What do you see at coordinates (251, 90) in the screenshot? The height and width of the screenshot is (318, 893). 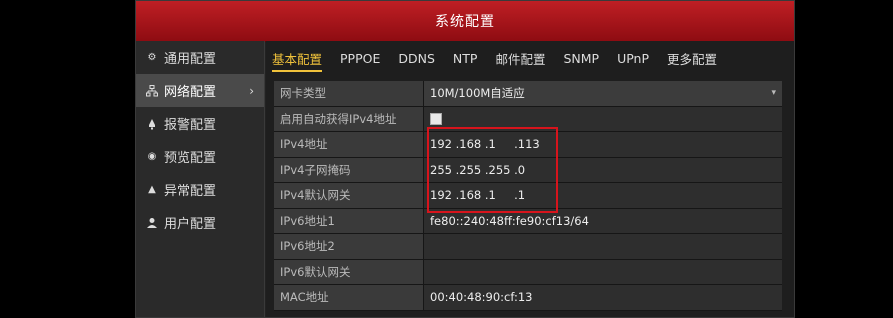 I see `chevron-right-icon: ›` at bounding box center [251, 90].